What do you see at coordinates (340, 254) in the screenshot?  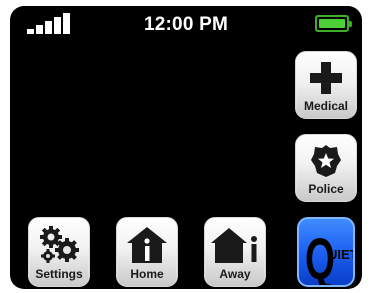 I see `quiet-rest: UIET` at bounding box center [340, 254].